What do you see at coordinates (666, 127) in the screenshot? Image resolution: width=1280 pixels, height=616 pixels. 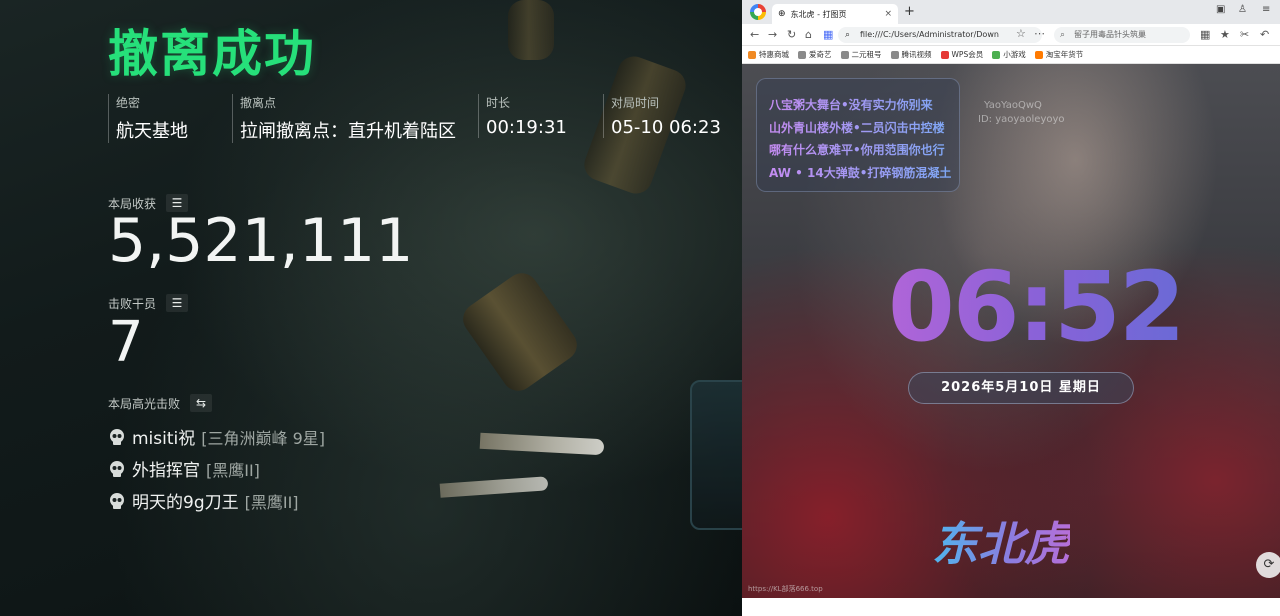 I see `info-value: 05-10 06:23` at bounding box center [666, 127].